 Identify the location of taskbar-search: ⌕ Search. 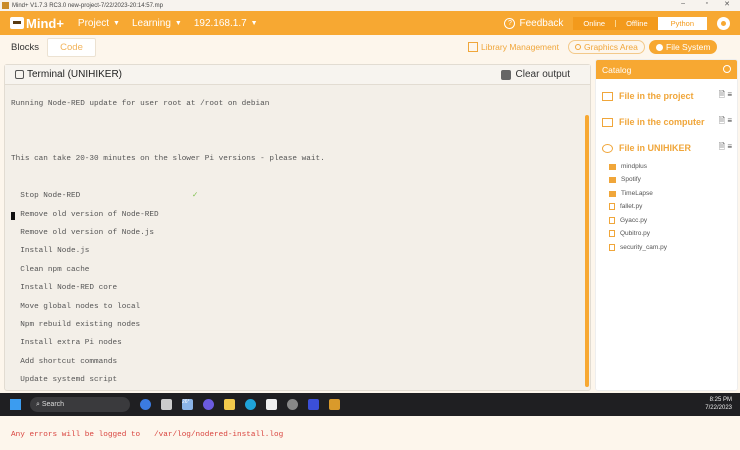
(80, 404).